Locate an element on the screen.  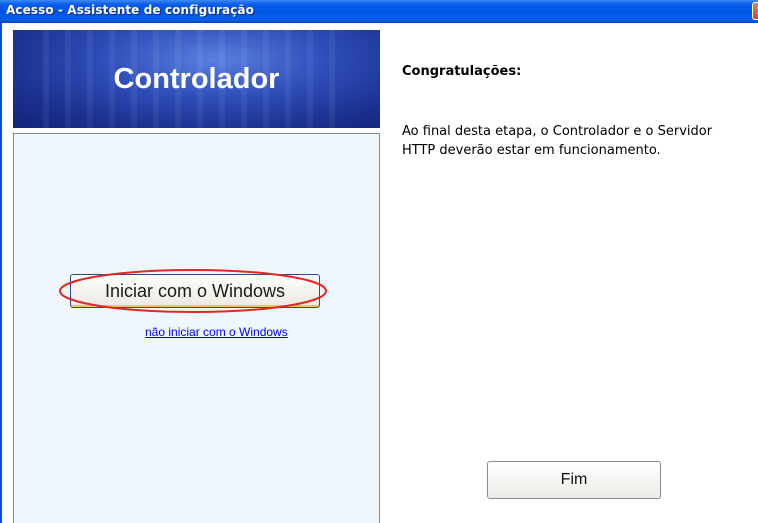
start-with-windows-button: Iniciar com o Windows is located at coordinates (195, 291).